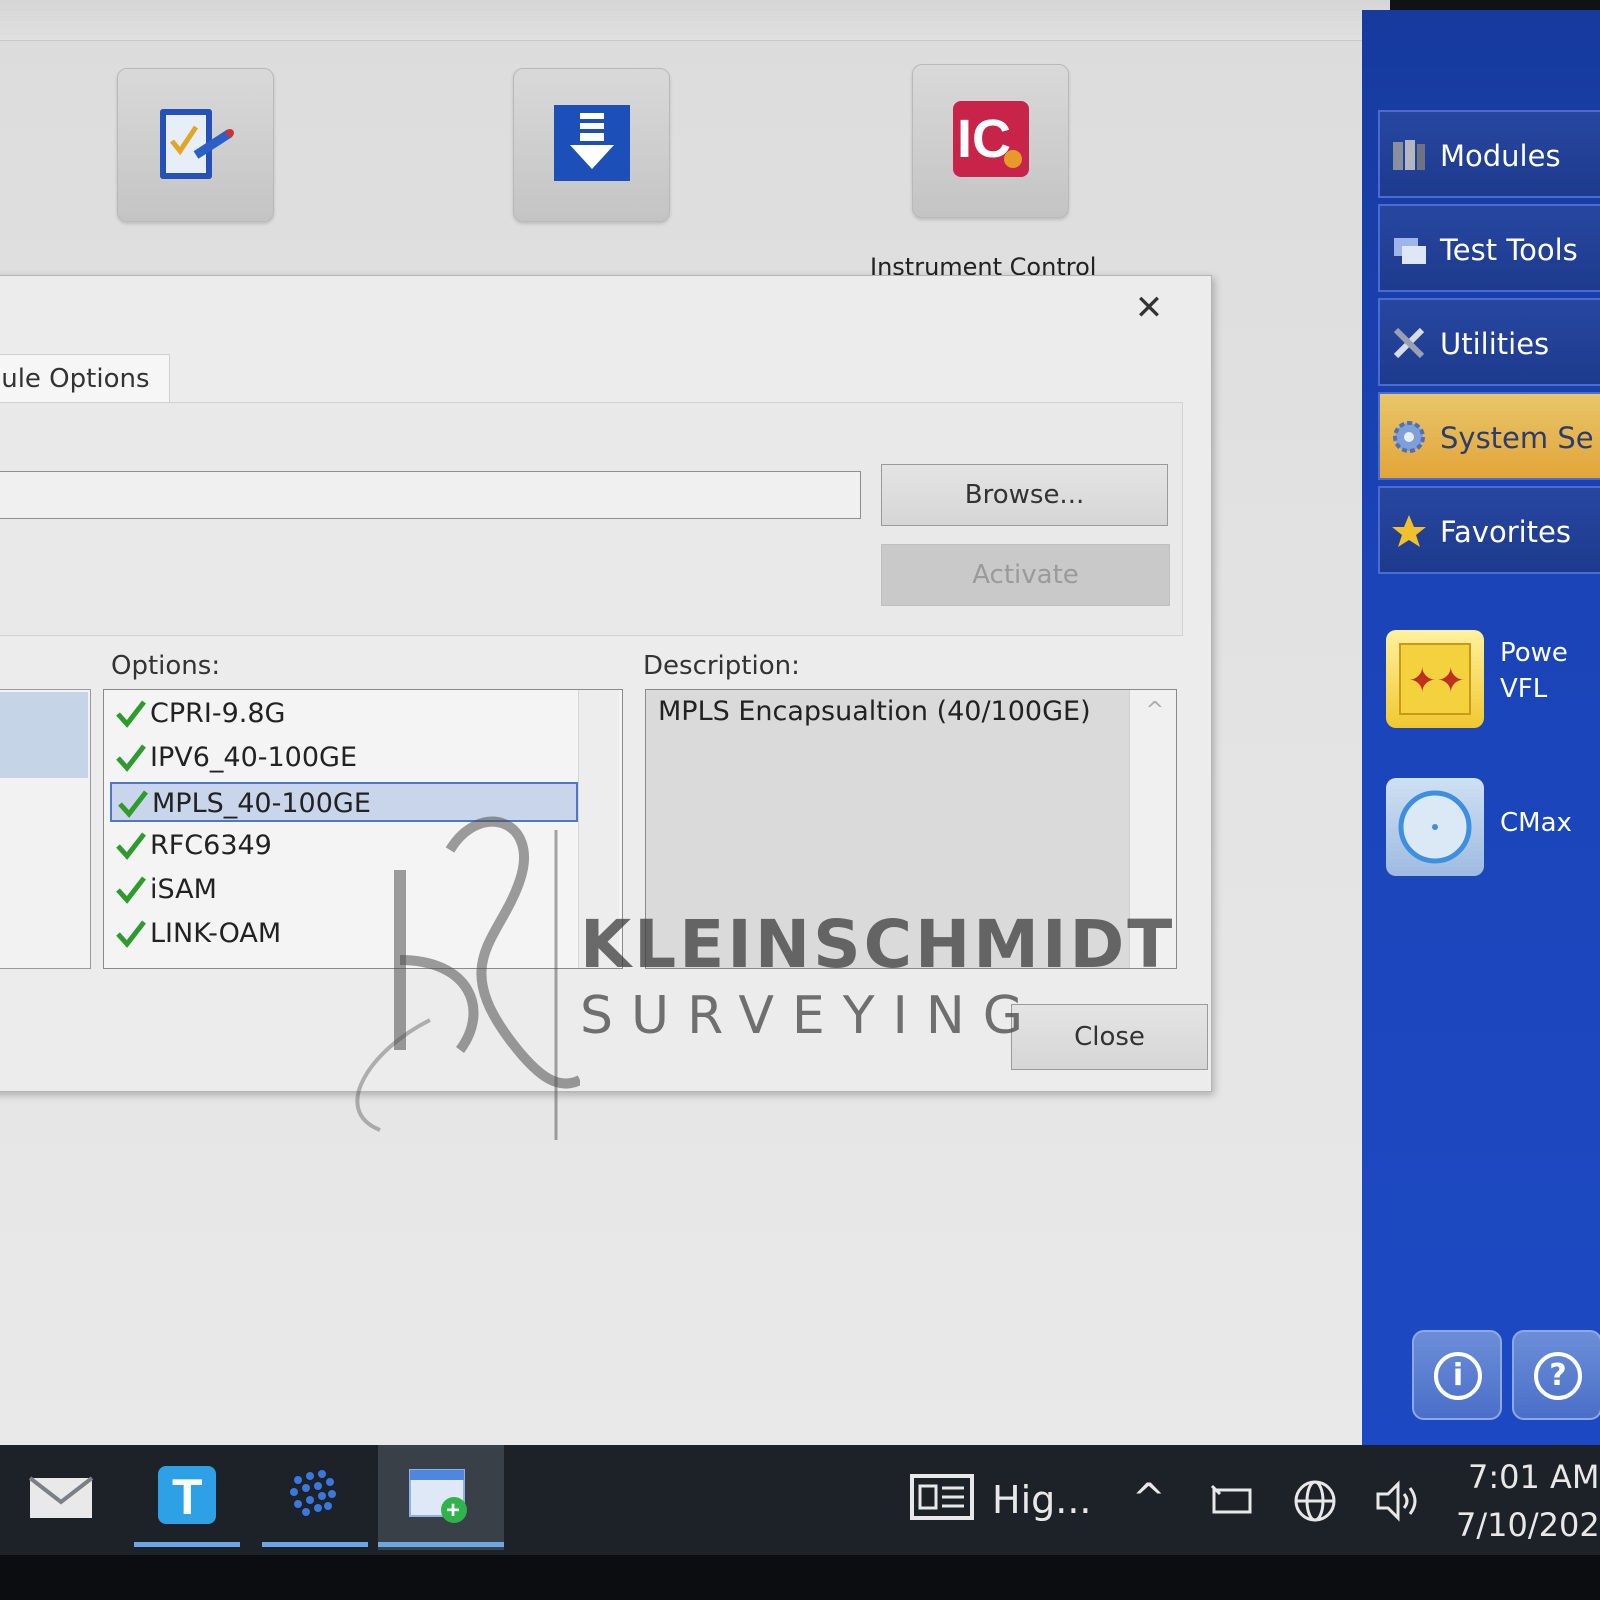 This screenshot has height=1600, width=1600. What do you see at coordinates (1410, 251) in the screenshot?
I see `test-tools-icon` at bounding box center [1410, 251].